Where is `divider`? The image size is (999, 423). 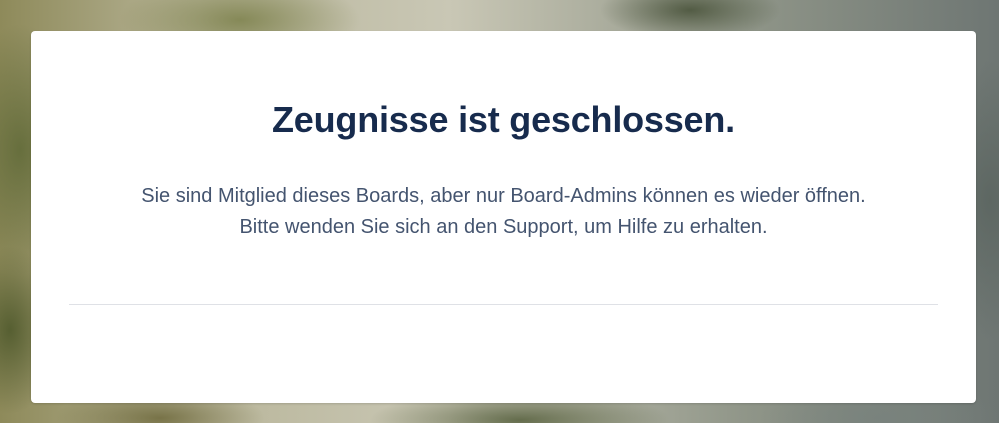 divider is located at coordinates (503, 304).